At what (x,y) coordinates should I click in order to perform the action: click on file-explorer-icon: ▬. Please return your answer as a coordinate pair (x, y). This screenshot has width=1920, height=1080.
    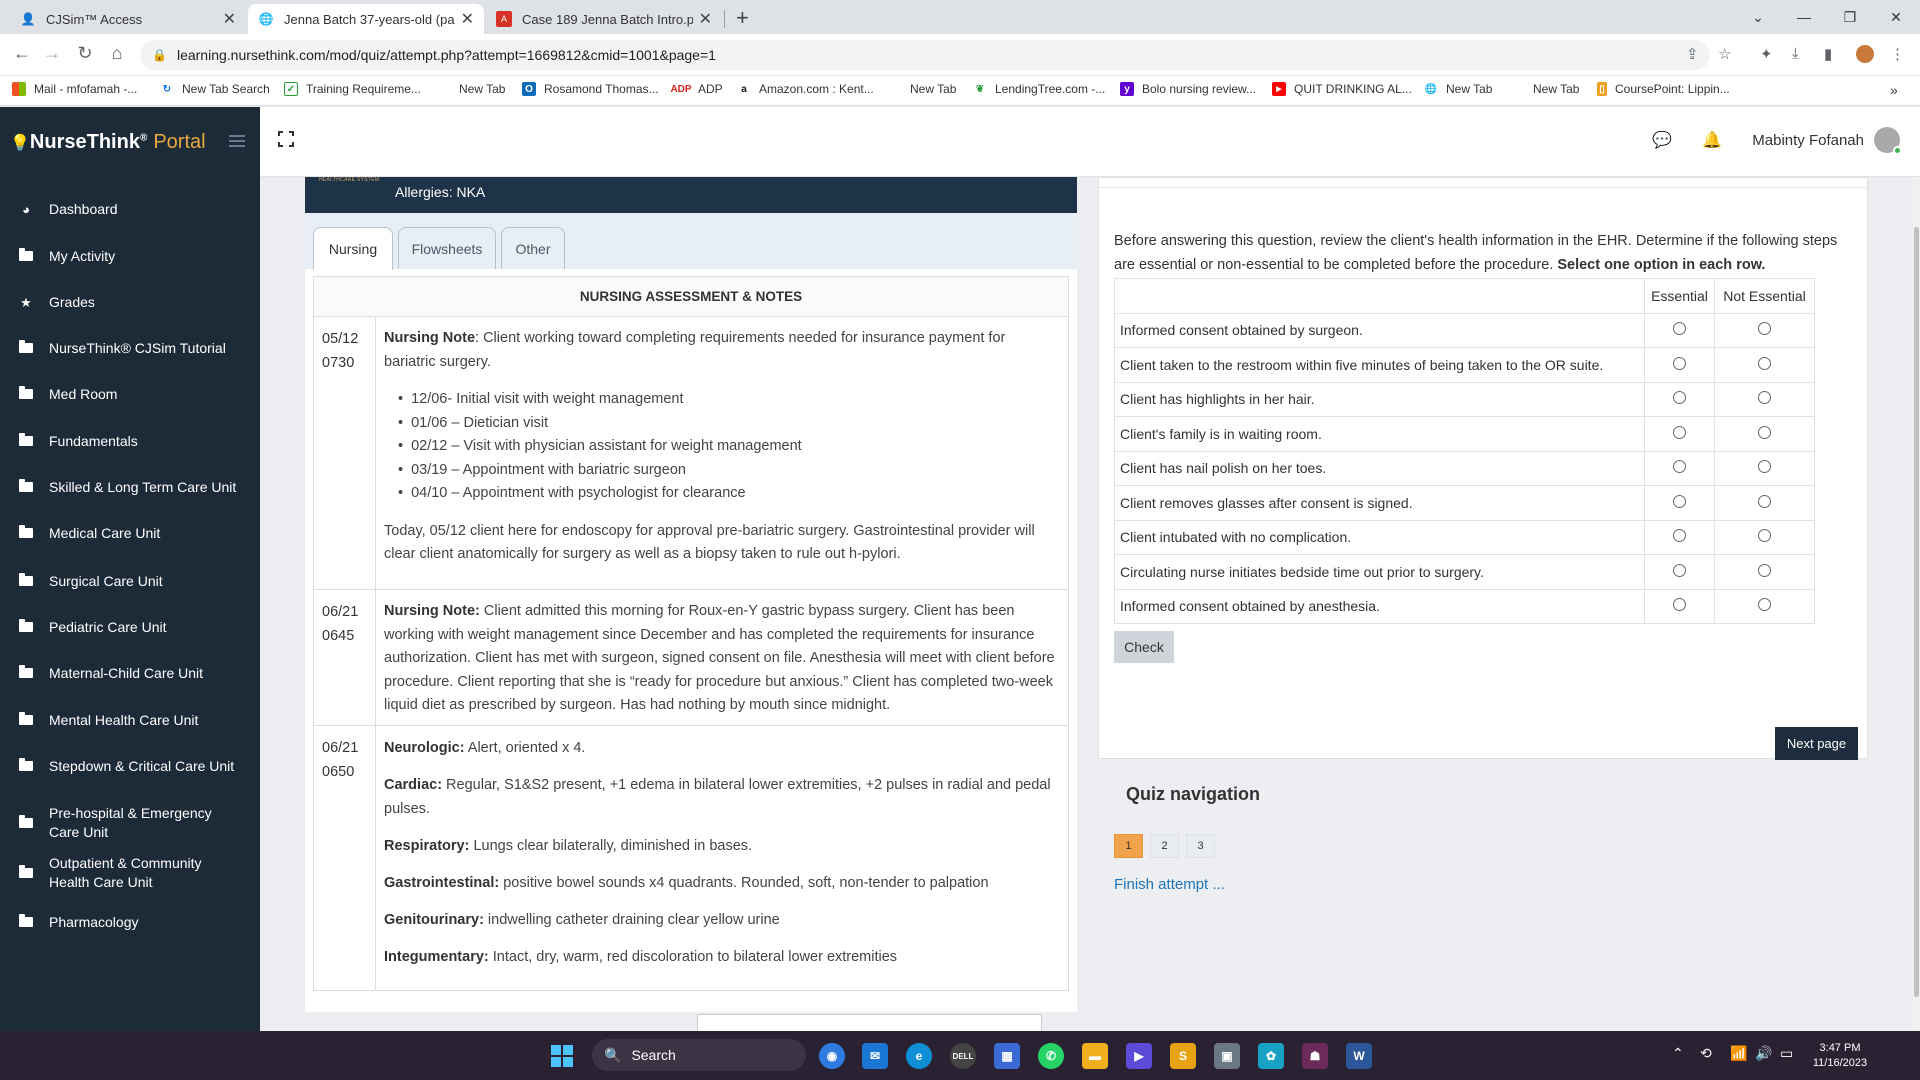
    Looking at the image, I should click on (1095, 1056).